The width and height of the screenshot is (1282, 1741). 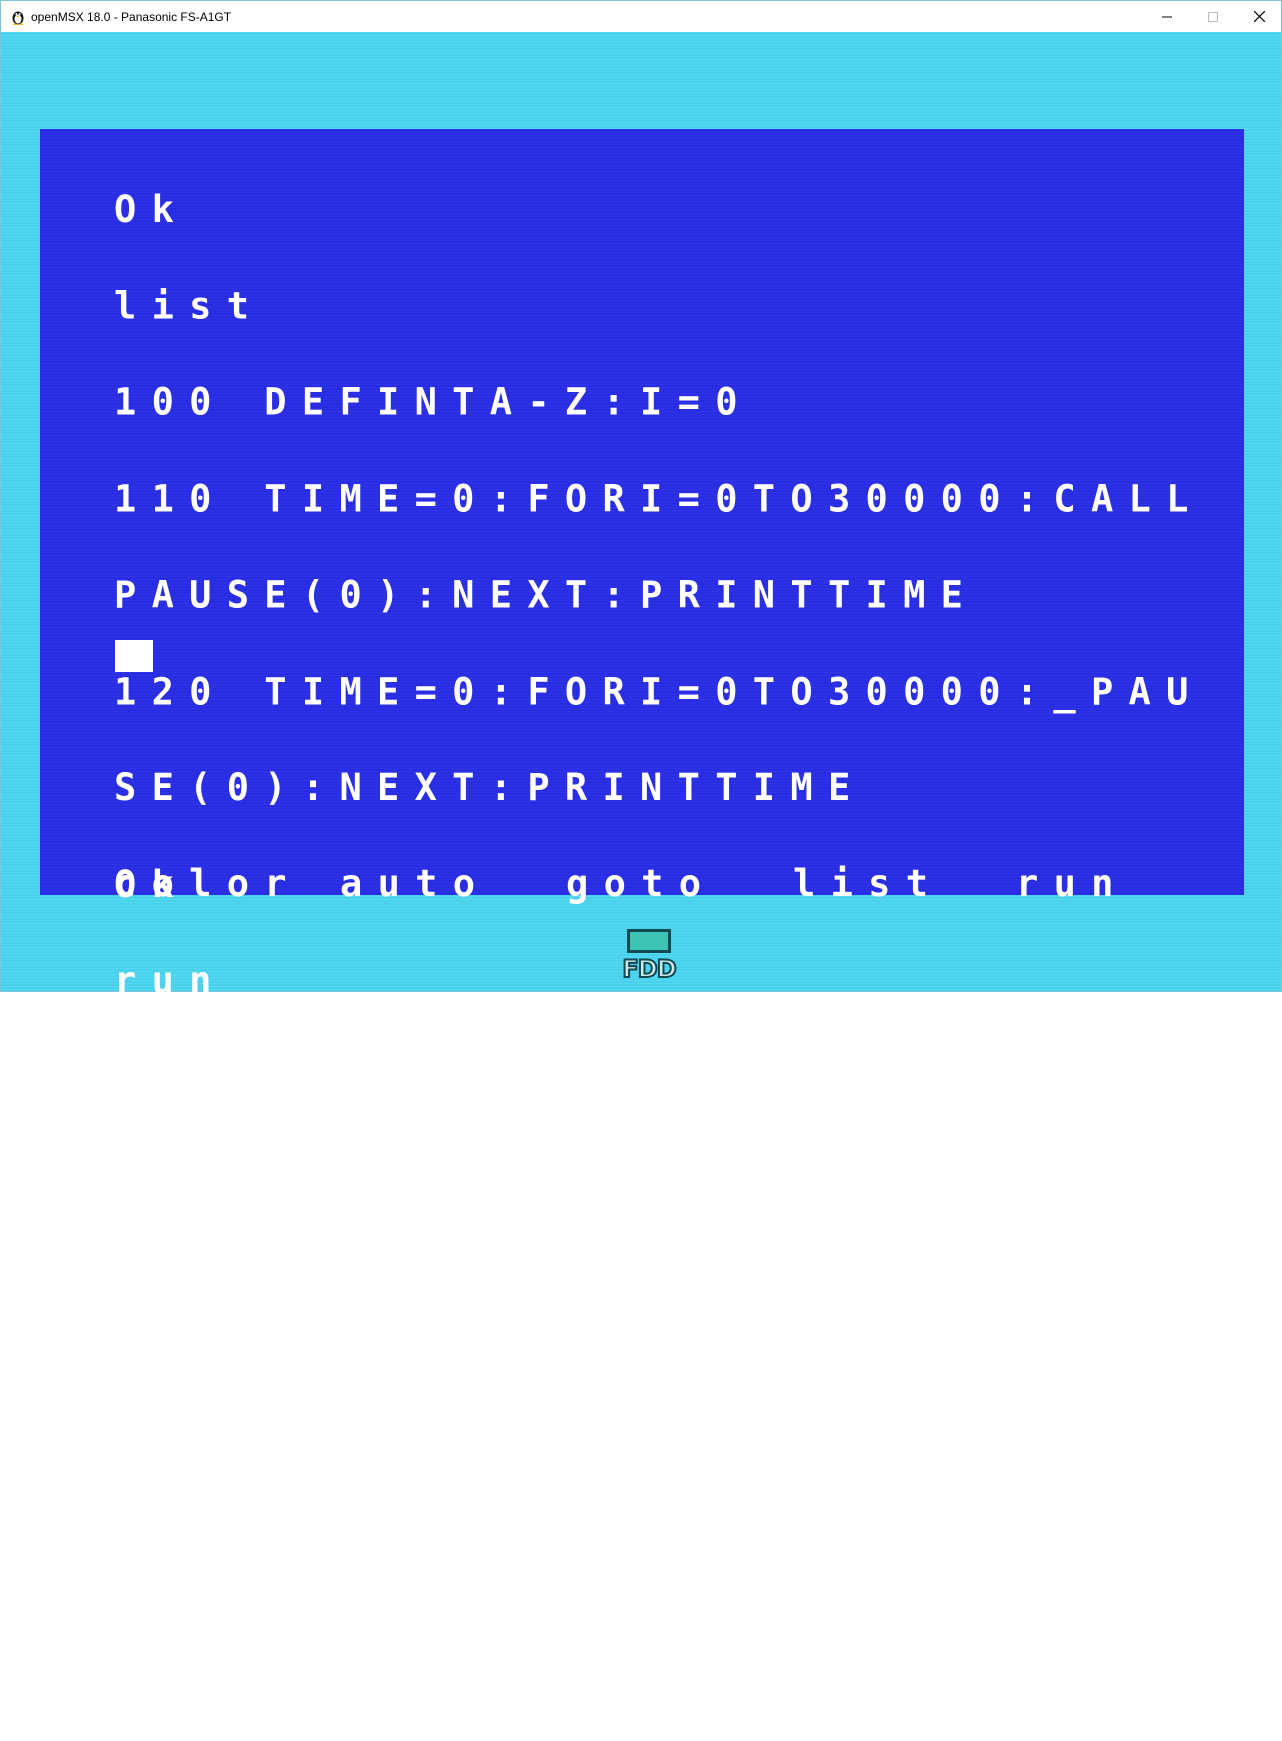 I want to click on function-key-5: run, so click(x=1072, y=883).